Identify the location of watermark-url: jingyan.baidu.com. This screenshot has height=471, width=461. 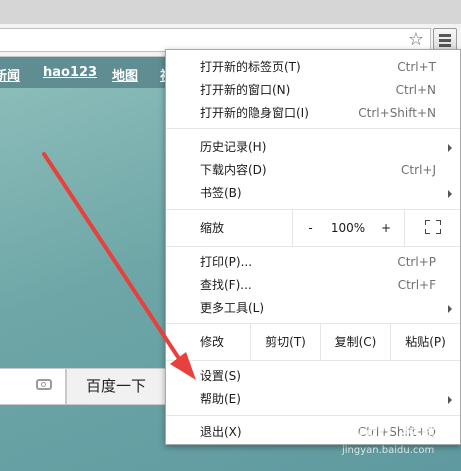
(388, 450).